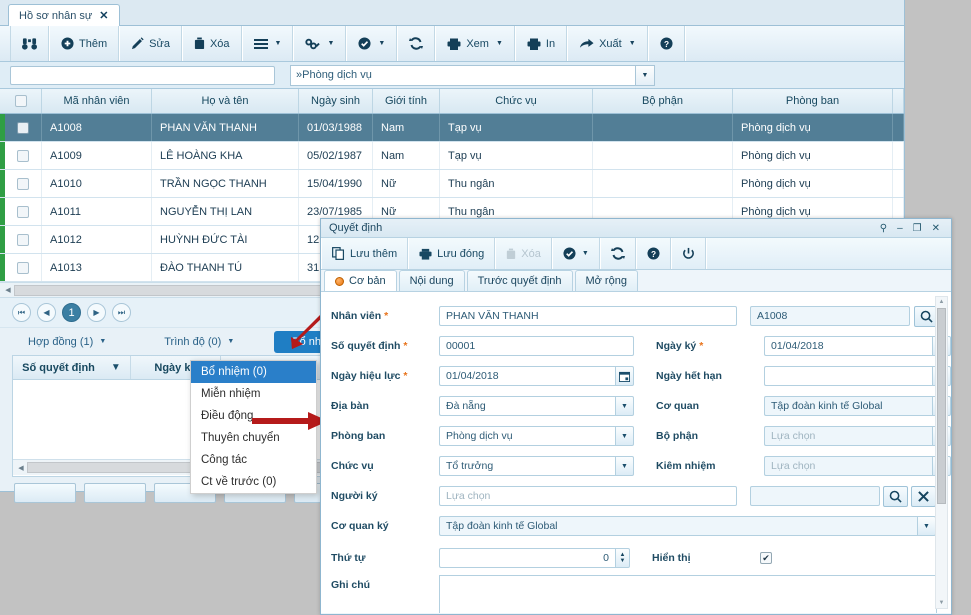  What do you see at coordinates (527, 376) in the screenshot?
I see `input-ngay-hieu-luc: 01/04/2018` at bounding box center [527, 376].